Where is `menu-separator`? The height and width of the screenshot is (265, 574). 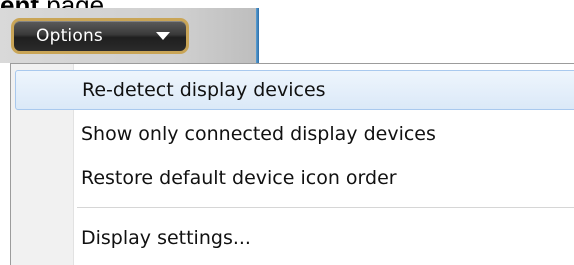
menu-separator is located at coordinates (325, 207).